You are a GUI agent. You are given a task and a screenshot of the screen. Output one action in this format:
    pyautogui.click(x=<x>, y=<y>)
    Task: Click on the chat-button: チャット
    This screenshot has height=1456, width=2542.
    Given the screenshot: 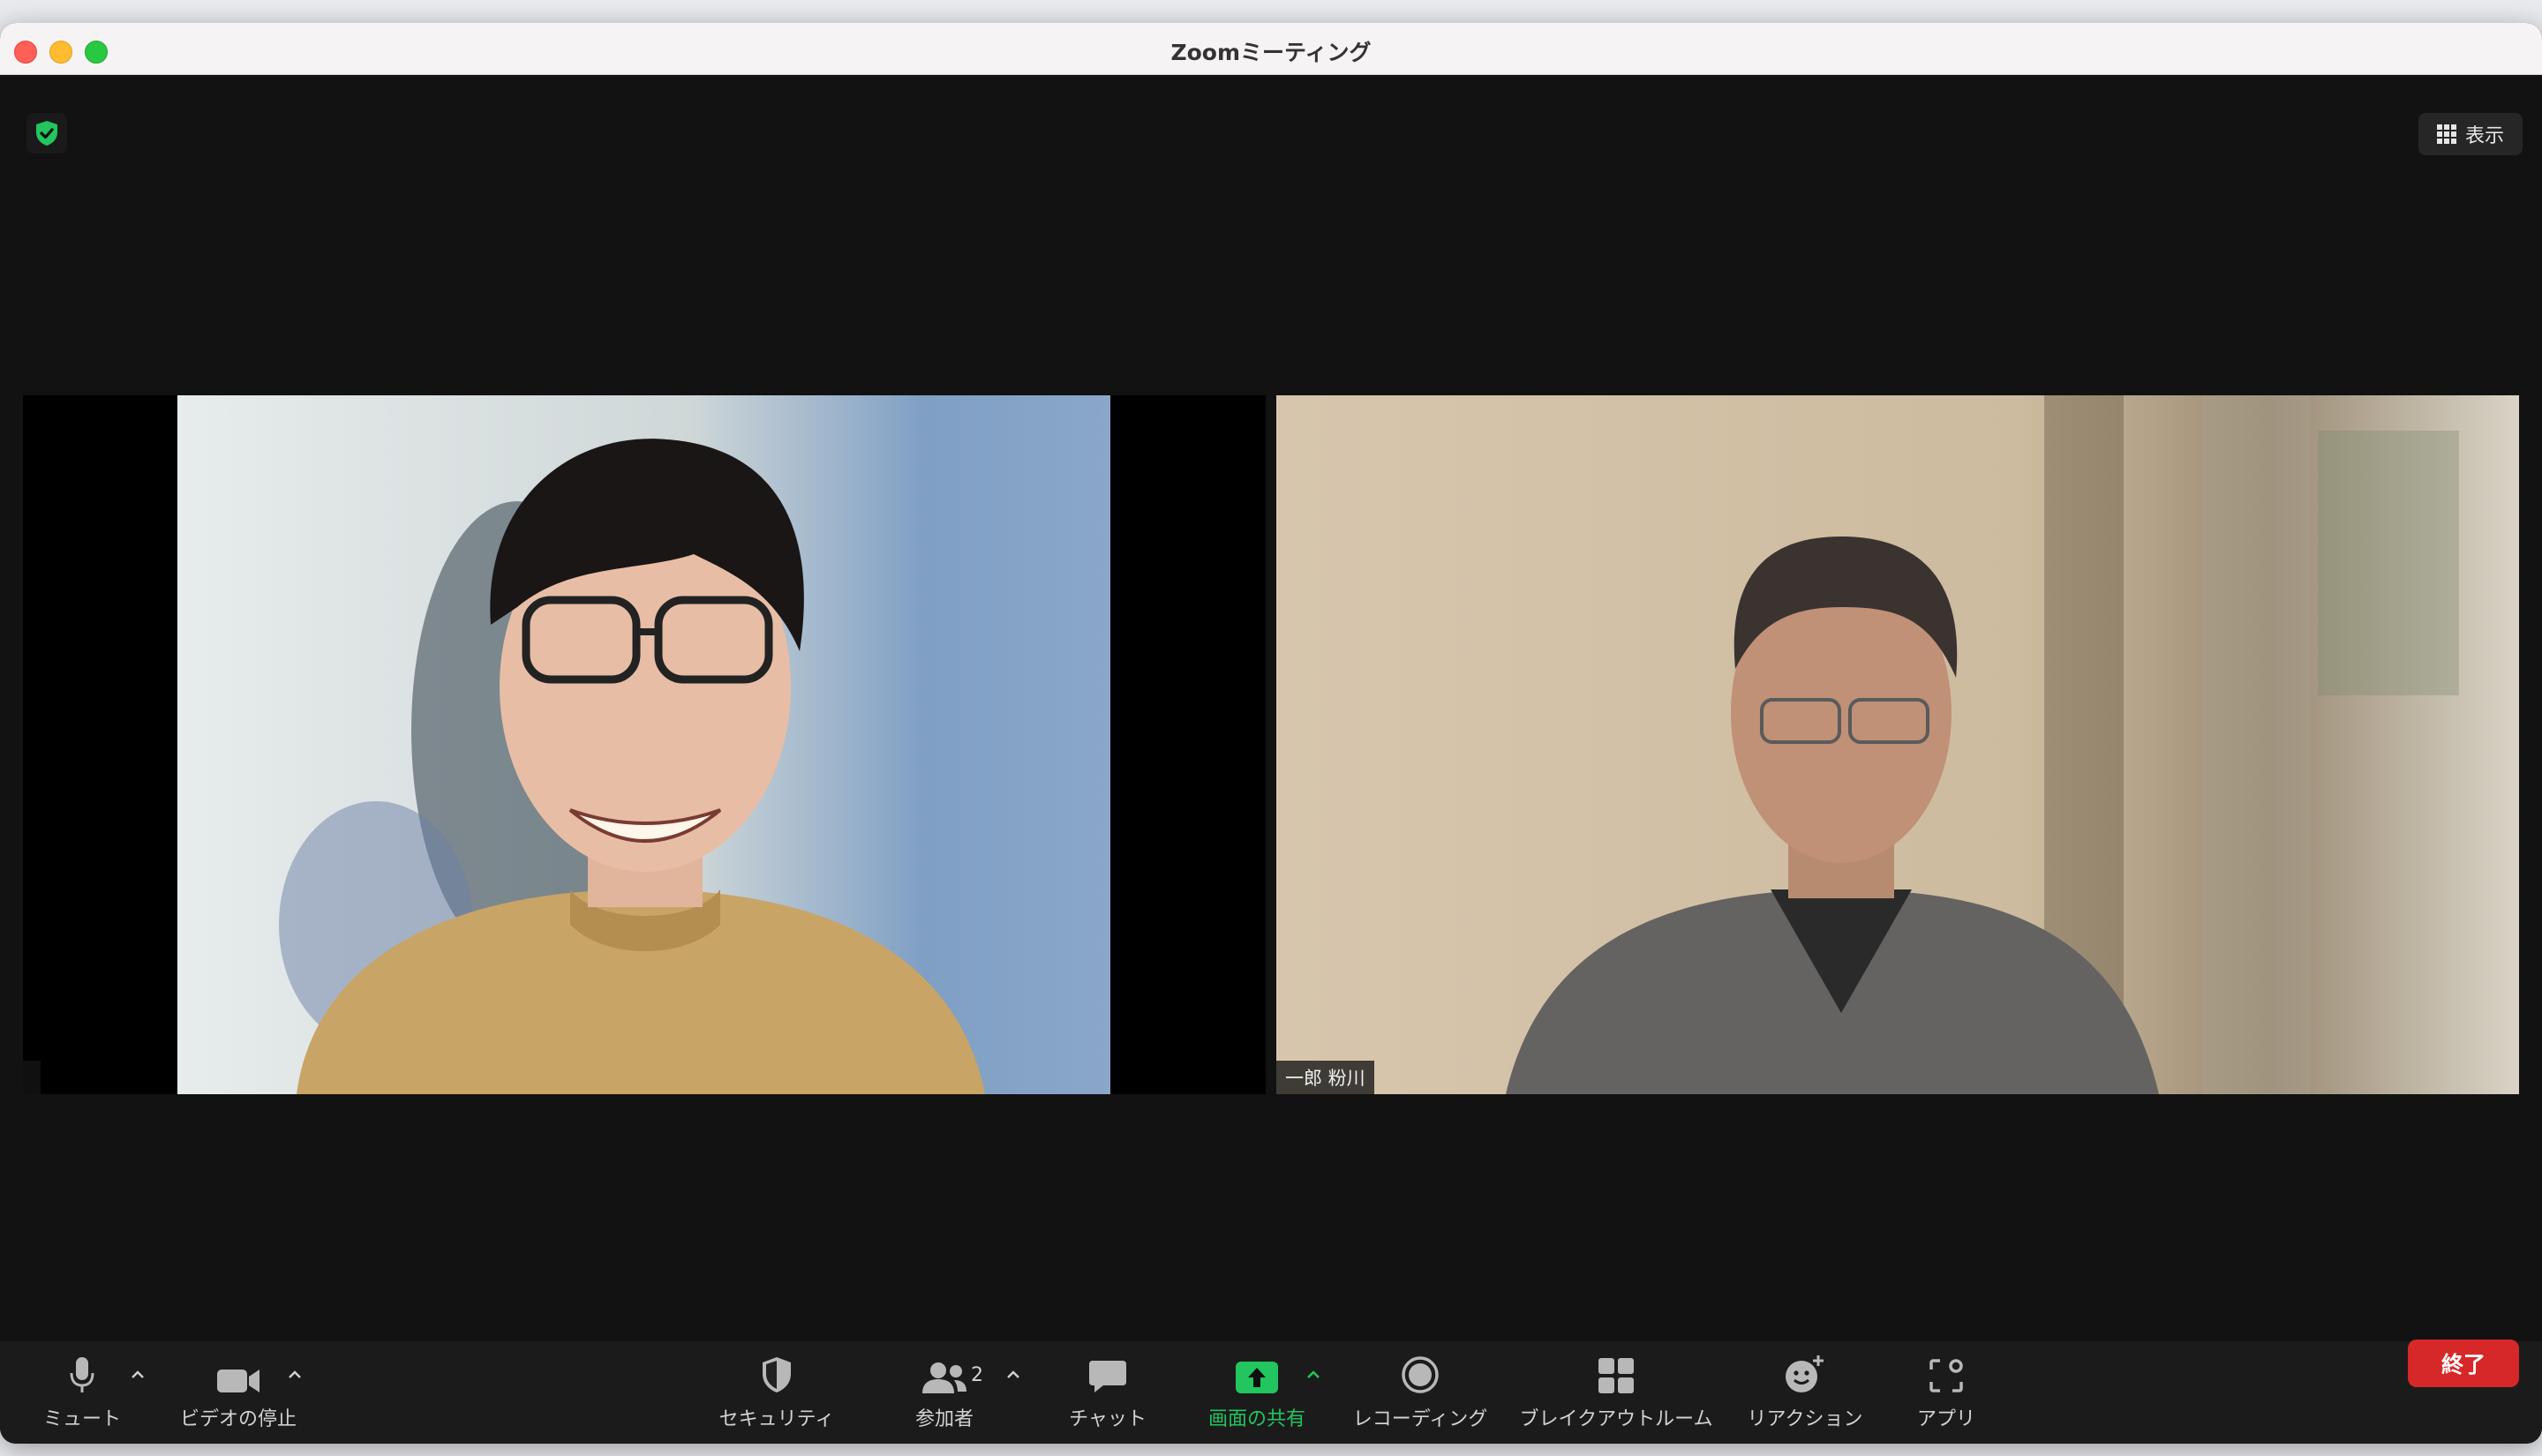 What is the action you would take?
    pyautogui.click(x=1107, y=1392)
    